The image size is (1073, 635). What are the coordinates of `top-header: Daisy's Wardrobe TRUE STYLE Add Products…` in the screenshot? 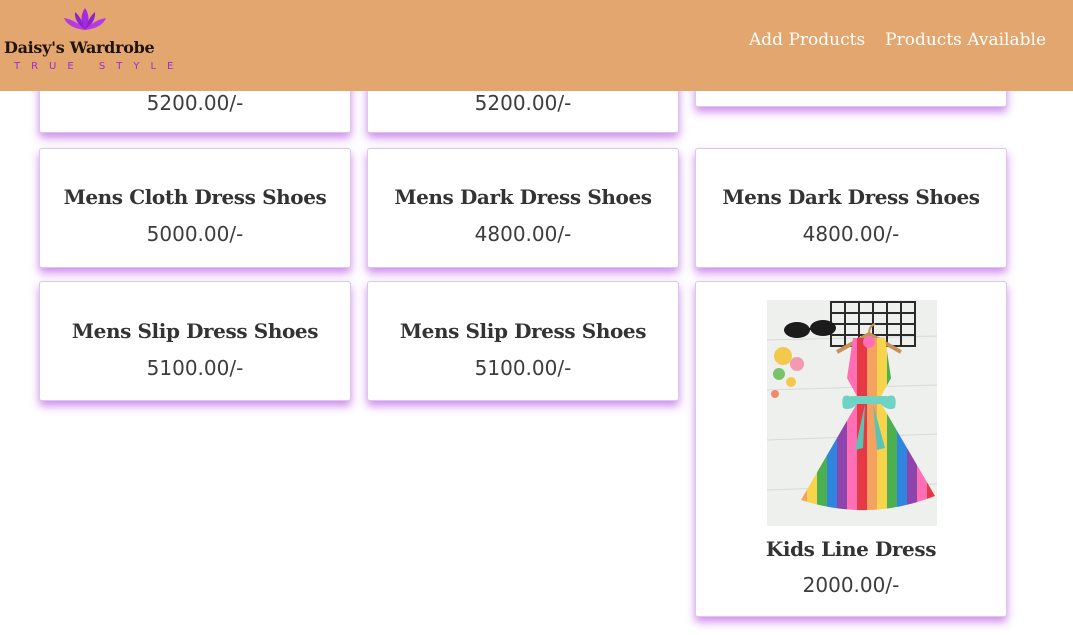 It's located at (536, 45).